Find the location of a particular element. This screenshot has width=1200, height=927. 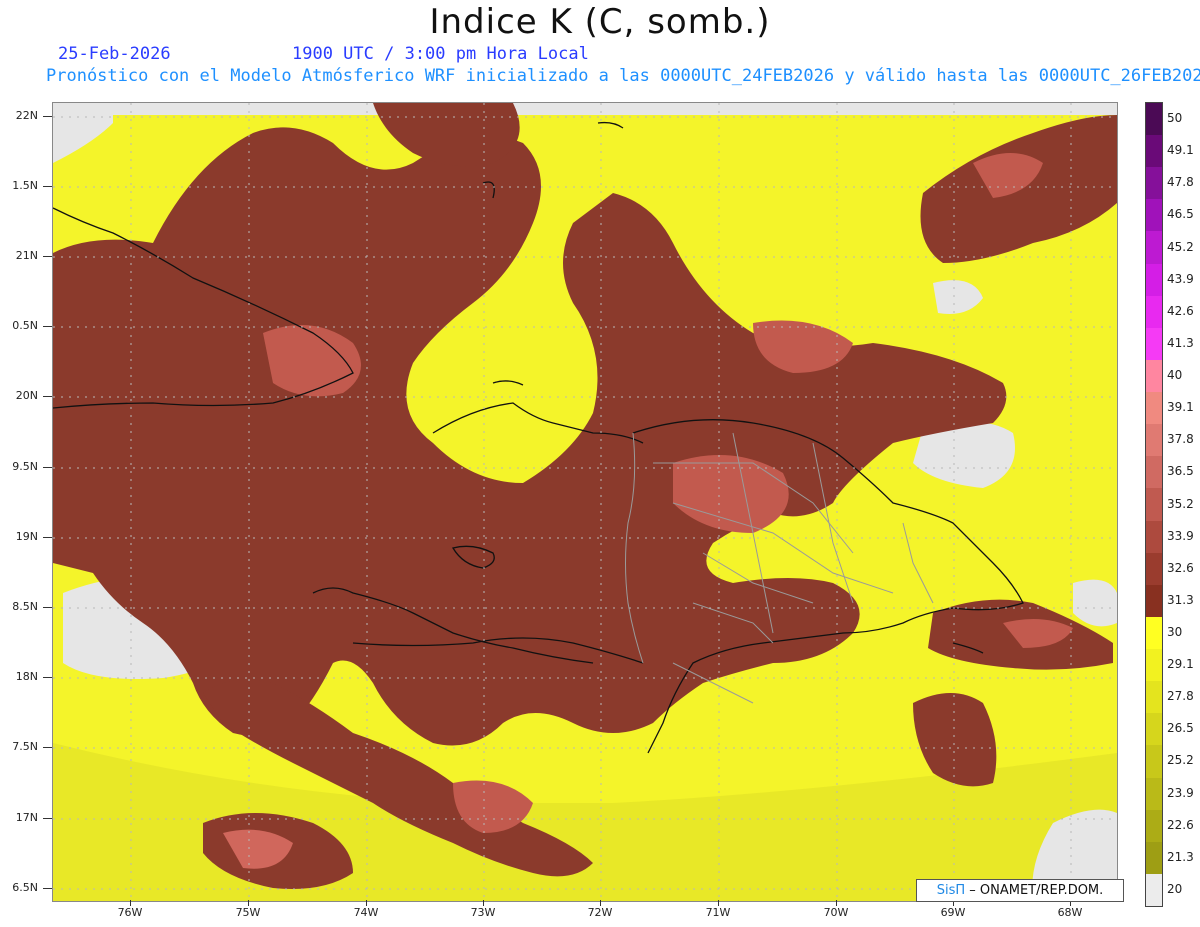

lat-label-18-5n: 8.5N is located at coordinates (25, 606).